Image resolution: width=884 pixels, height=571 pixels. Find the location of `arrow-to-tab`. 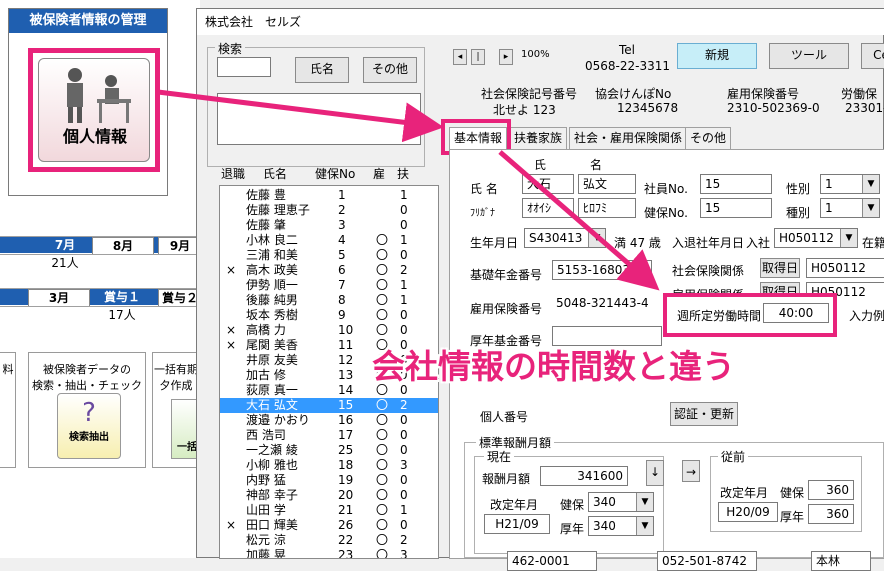

arrow-to-tab is located at coordinates (300, 116).